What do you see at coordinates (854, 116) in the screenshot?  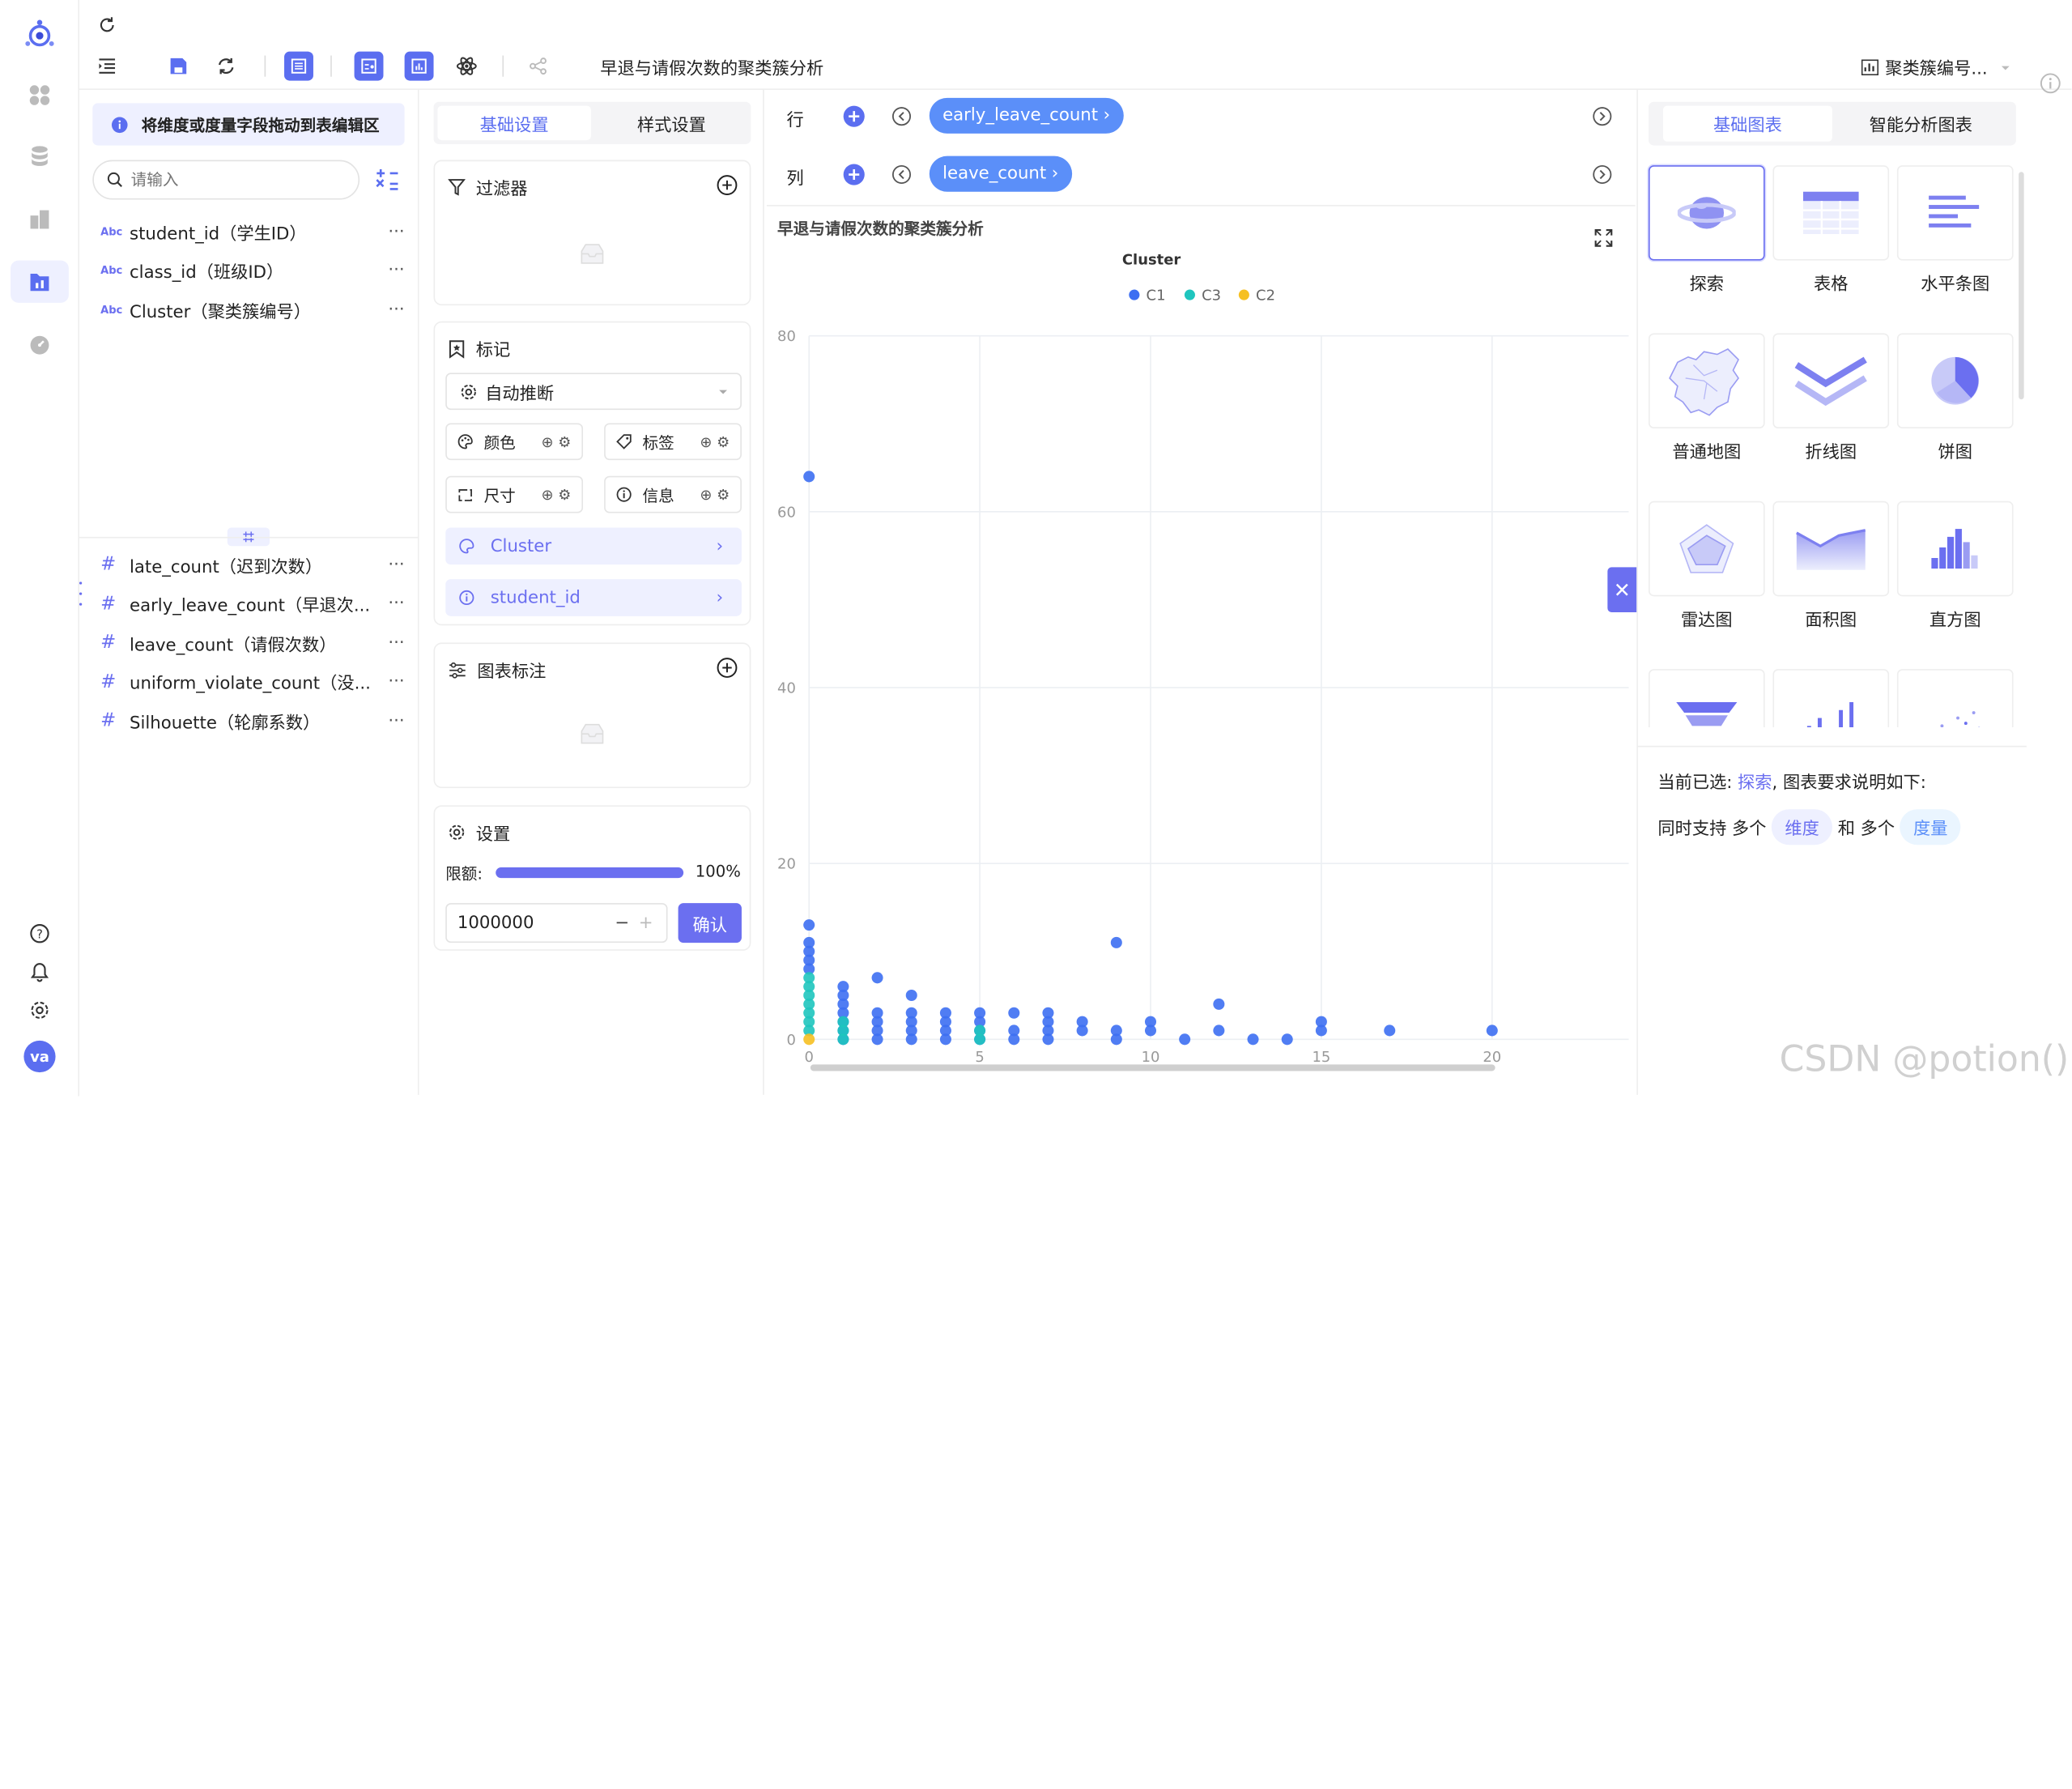 I see `add-row-field-icon` at bounding box center [854, 116].